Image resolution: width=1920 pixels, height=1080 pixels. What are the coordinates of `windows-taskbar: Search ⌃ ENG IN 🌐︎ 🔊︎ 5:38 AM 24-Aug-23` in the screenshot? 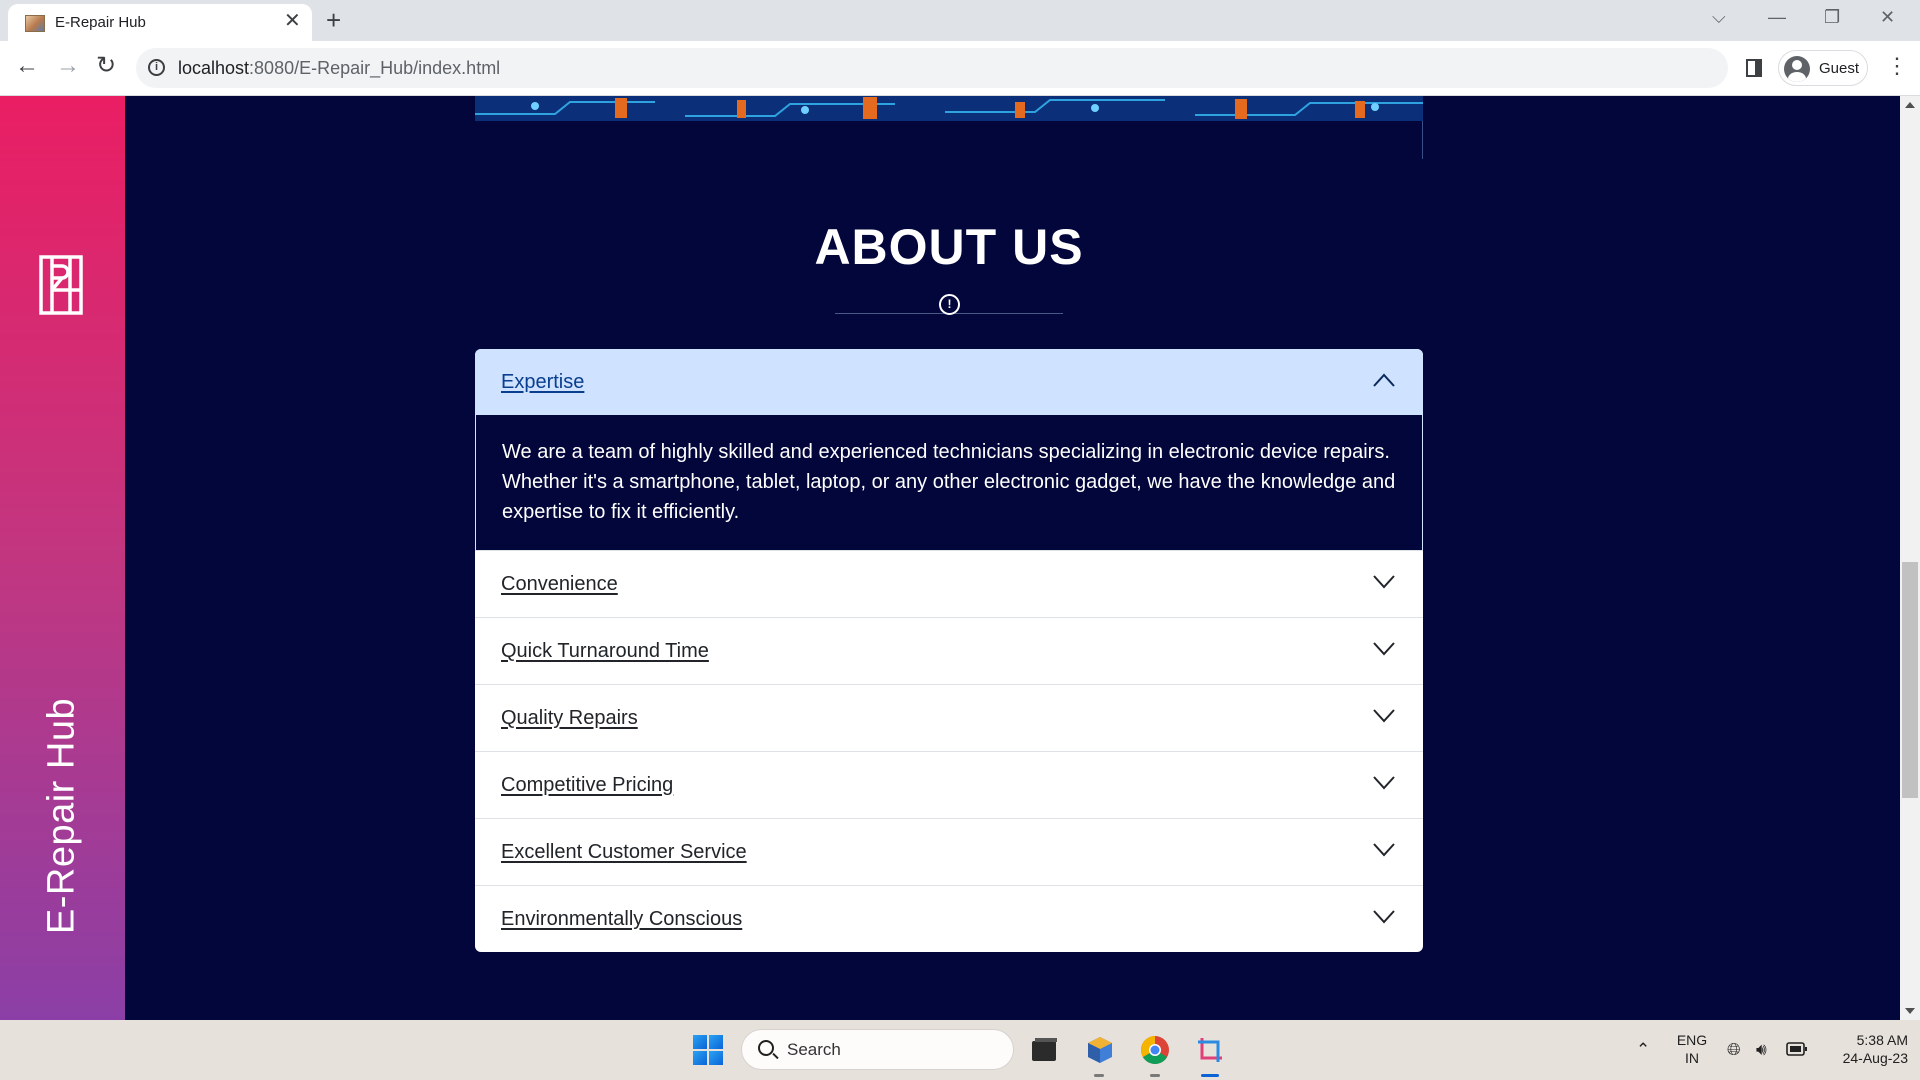 It's located at (960, 1050).